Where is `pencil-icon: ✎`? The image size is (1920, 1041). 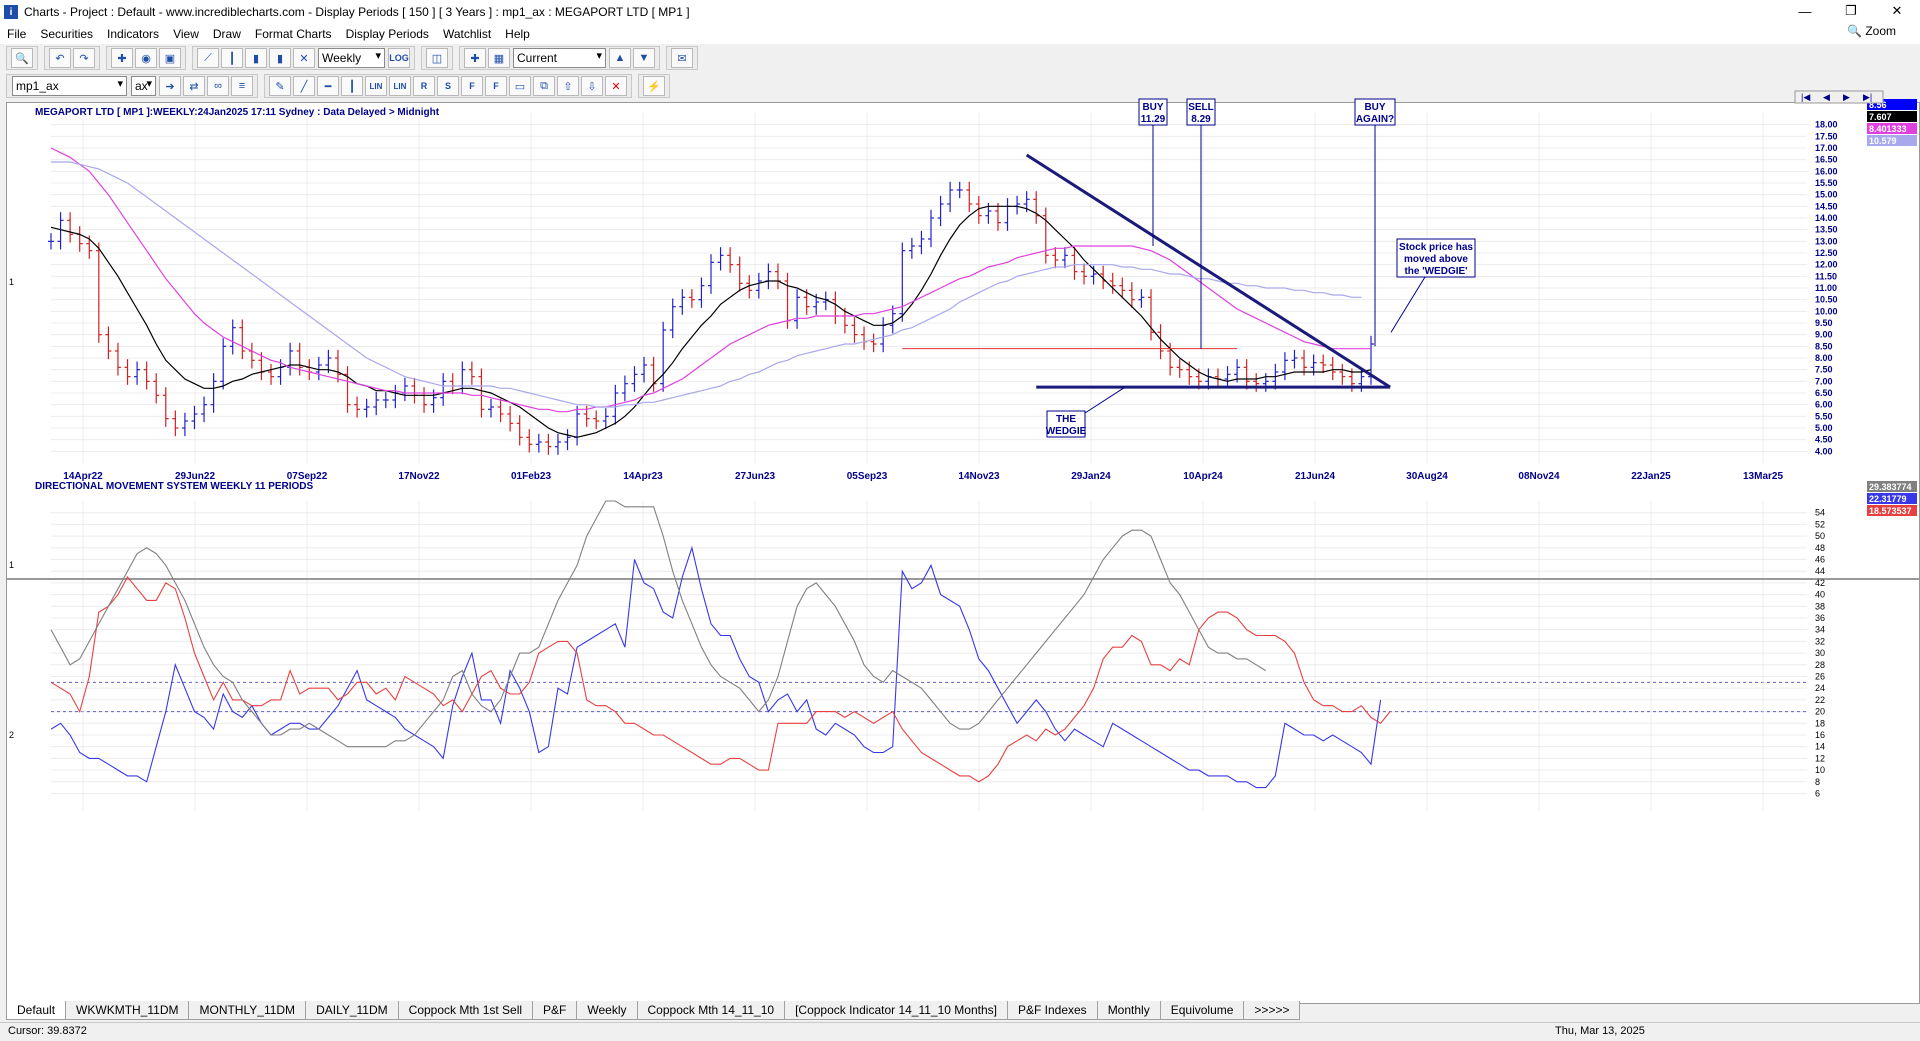 pencil-icon: ✎ is located at coordinates (280, 86).